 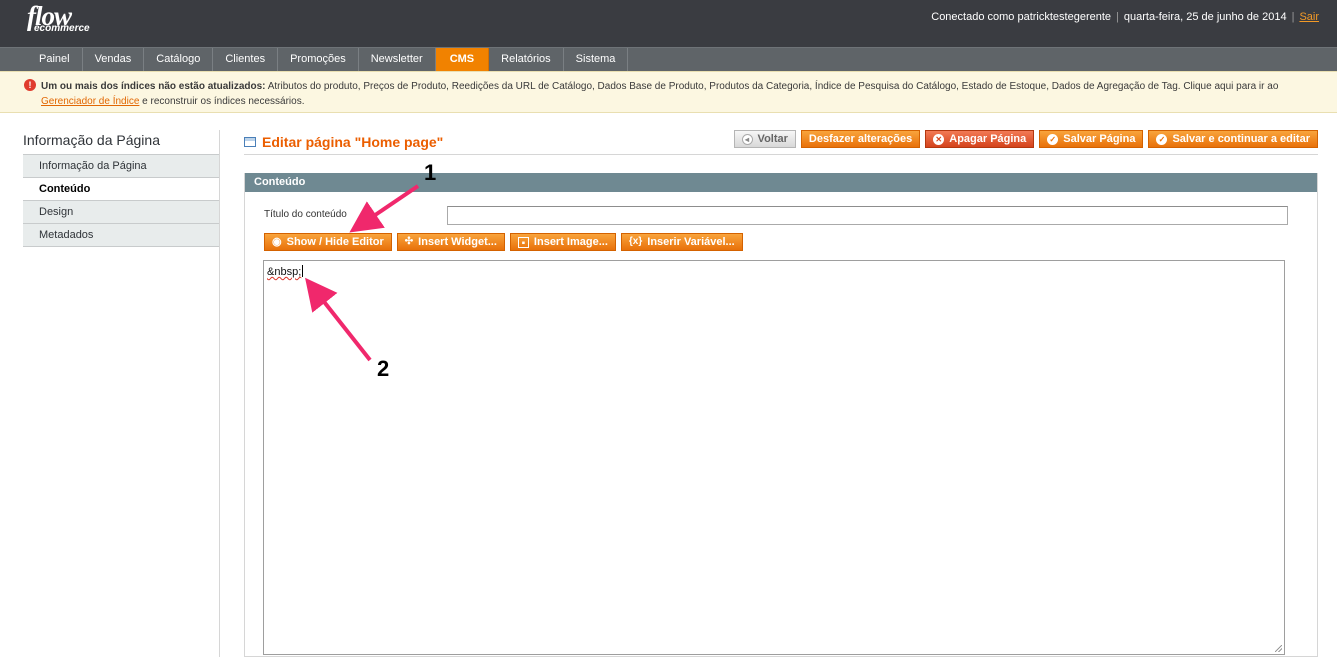 What do you see at coordinates (1241, 139) in the screenshot?
I see `save-continue-button-label: Salvar e continuar a editar` at bounding box center [1241, 139].